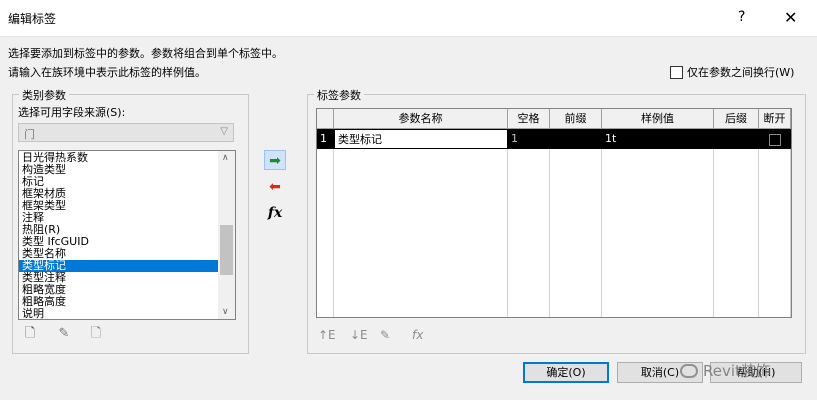  I want to click on arrow-right-add-icon: ➡, so click(275, 160).